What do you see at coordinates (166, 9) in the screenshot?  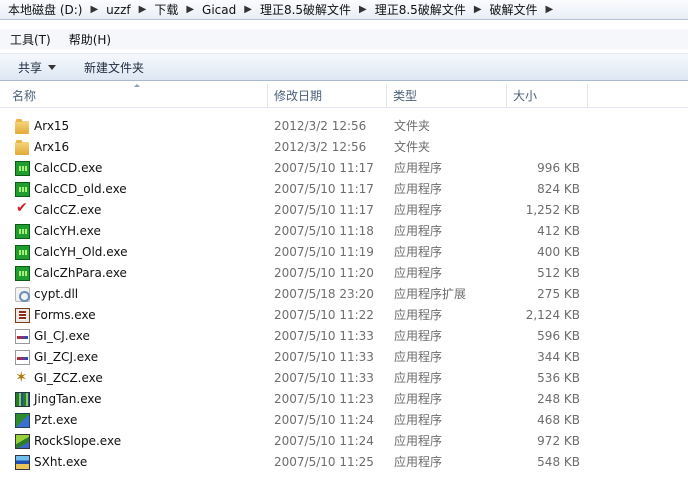 I see `breadcrumb-download: 下载` at bounding box center [166, 9].